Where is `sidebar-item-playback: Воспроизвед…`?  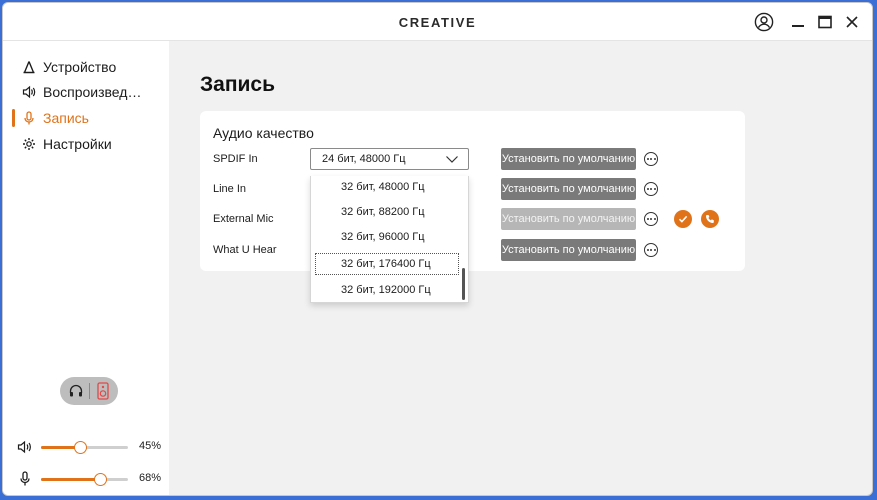
sidebar-item-playback: Воспроизвед… is located at coordinates (86, 92).